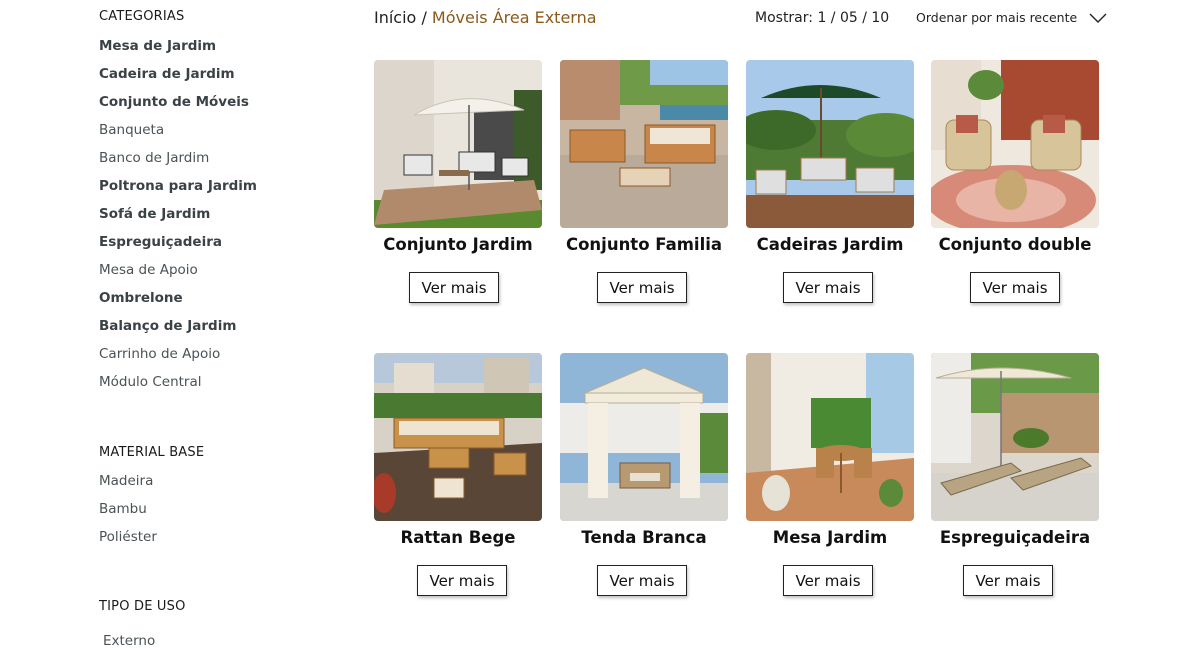 This screenshot has width=1200, height=650. What do you see at coordinates (152, 452) in the screenshot?
I see `material-heading: MATERIAL BASE` at bounding box center [152, 452].